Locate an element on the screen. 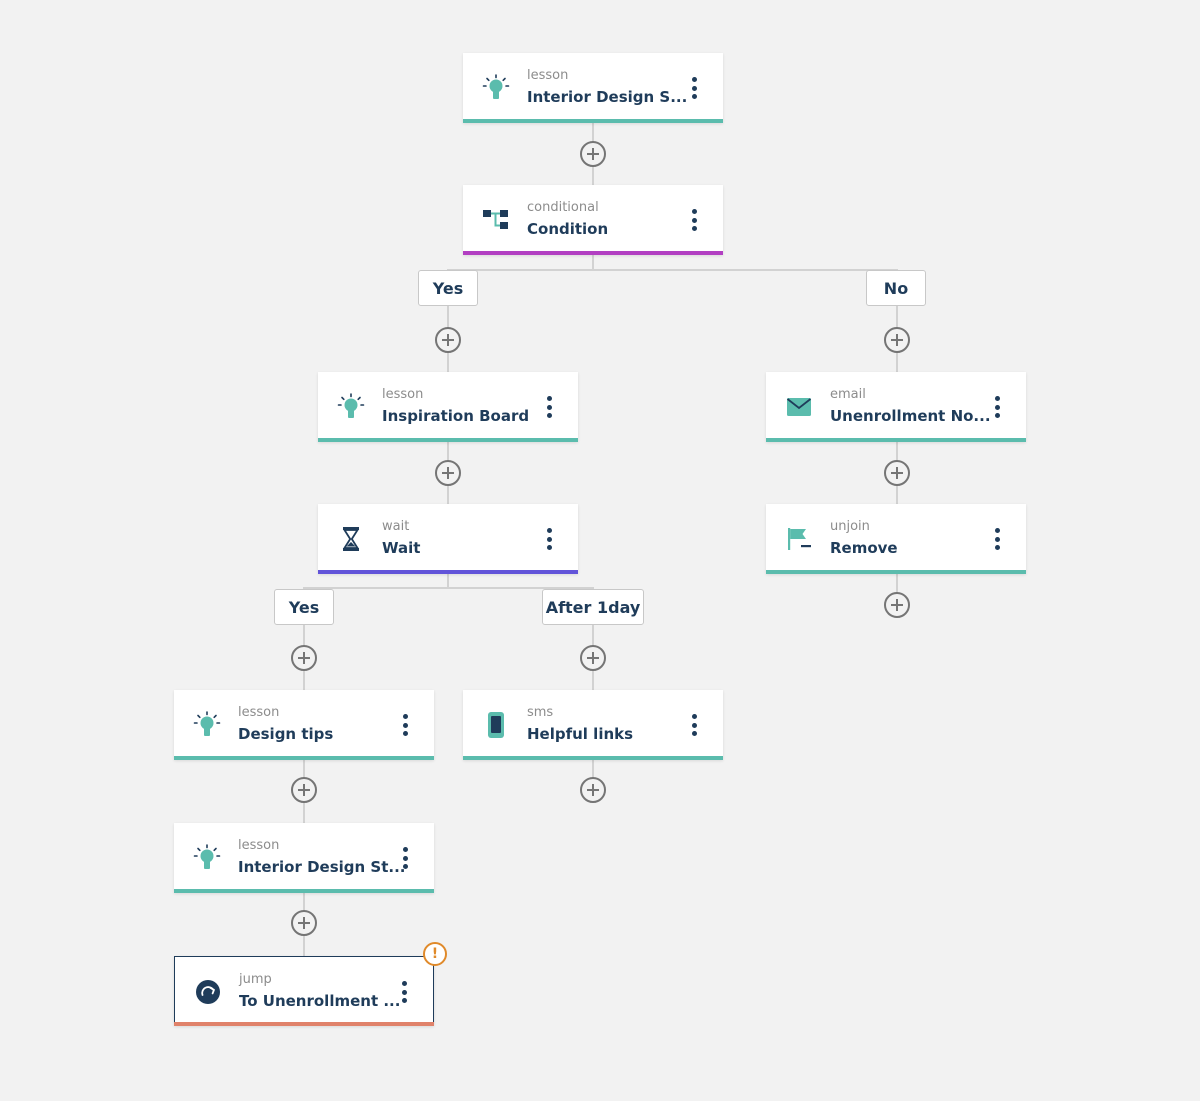 Image resolution: width=1200 pixels, height=1101 pixels. node-title: Inspiration Board is located at coordinates (456, 416).